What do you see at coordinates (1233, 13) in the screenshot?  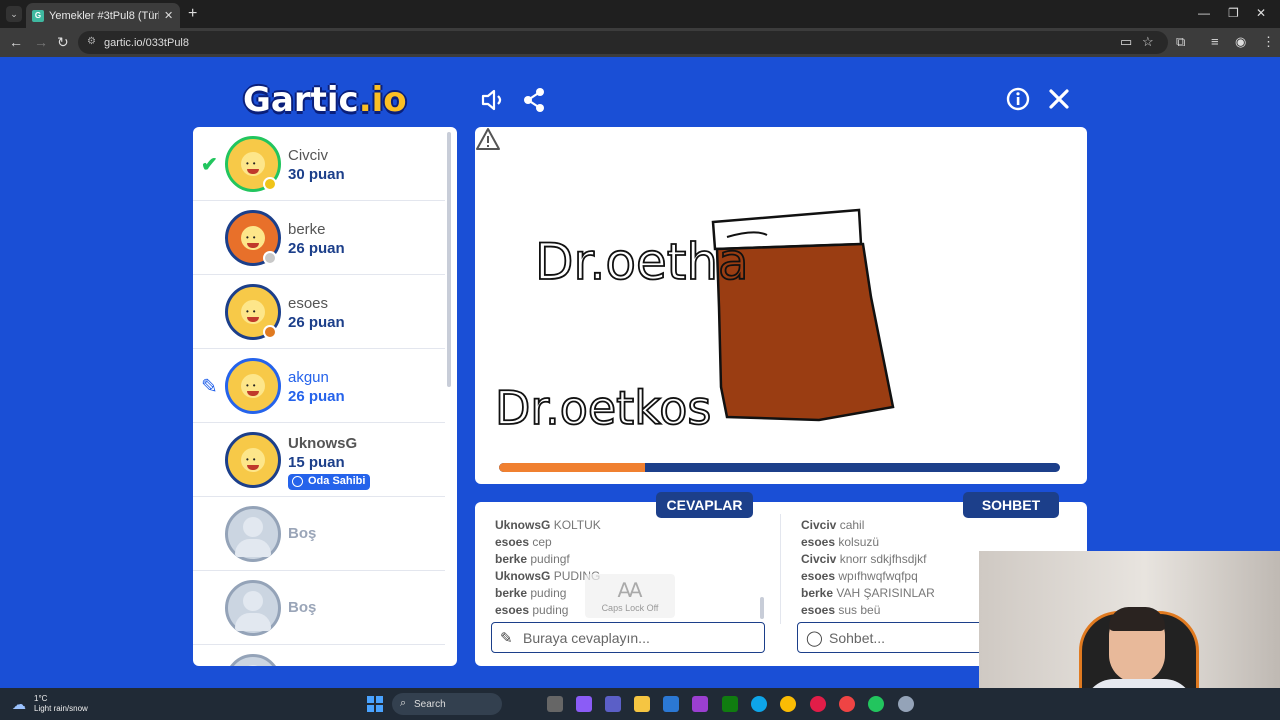 I see `restore-icon: ❐` at bounding box center [1233, 13].